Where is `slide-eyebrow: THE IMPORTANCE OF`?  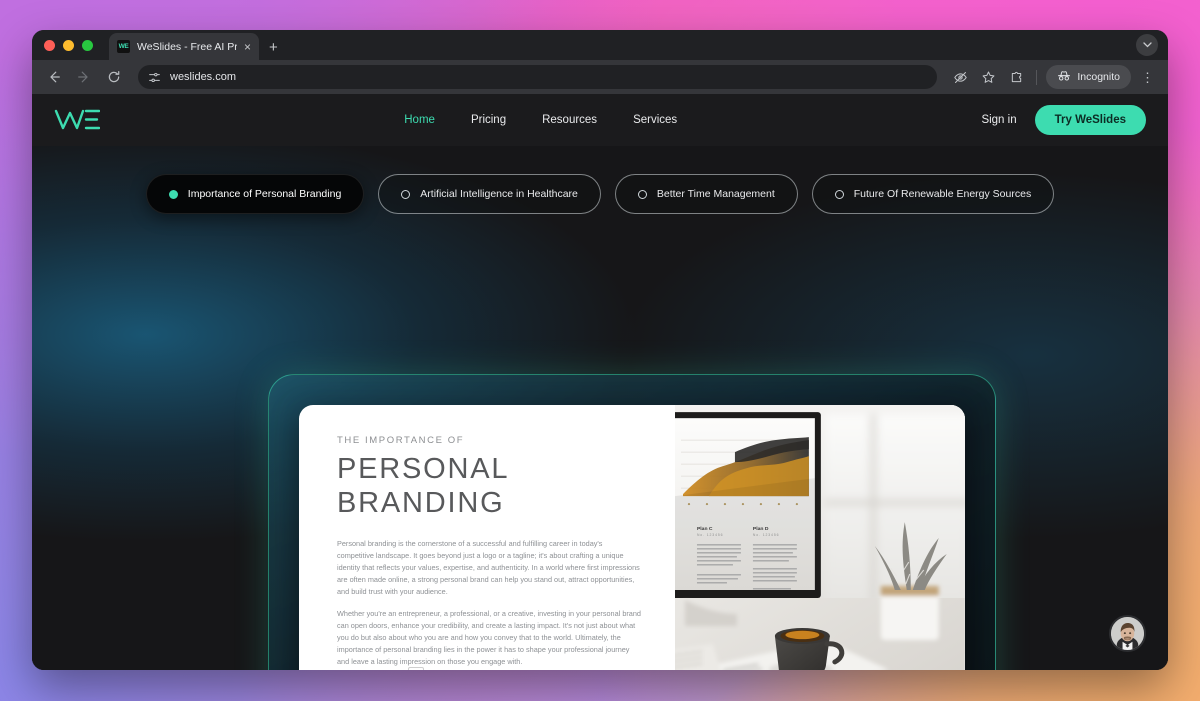
slide-eyebrow: THE IMPORTANCE OF is located at coordinates (401, 440).